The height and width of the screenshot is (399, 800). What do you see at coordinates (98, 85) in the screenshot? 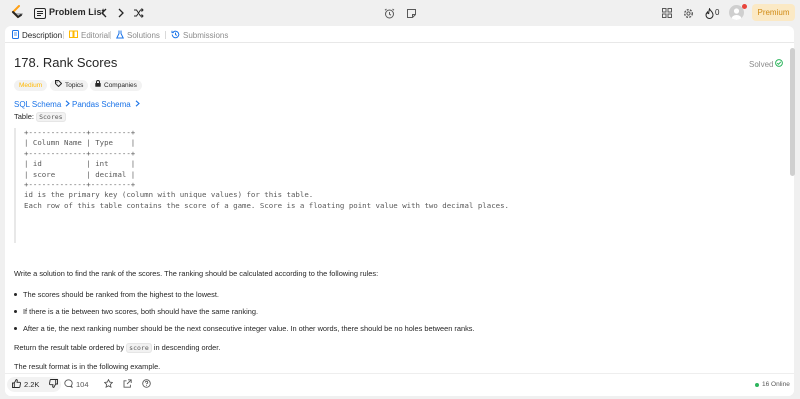
I see `lock-icon` at bounding box center [98, 85].